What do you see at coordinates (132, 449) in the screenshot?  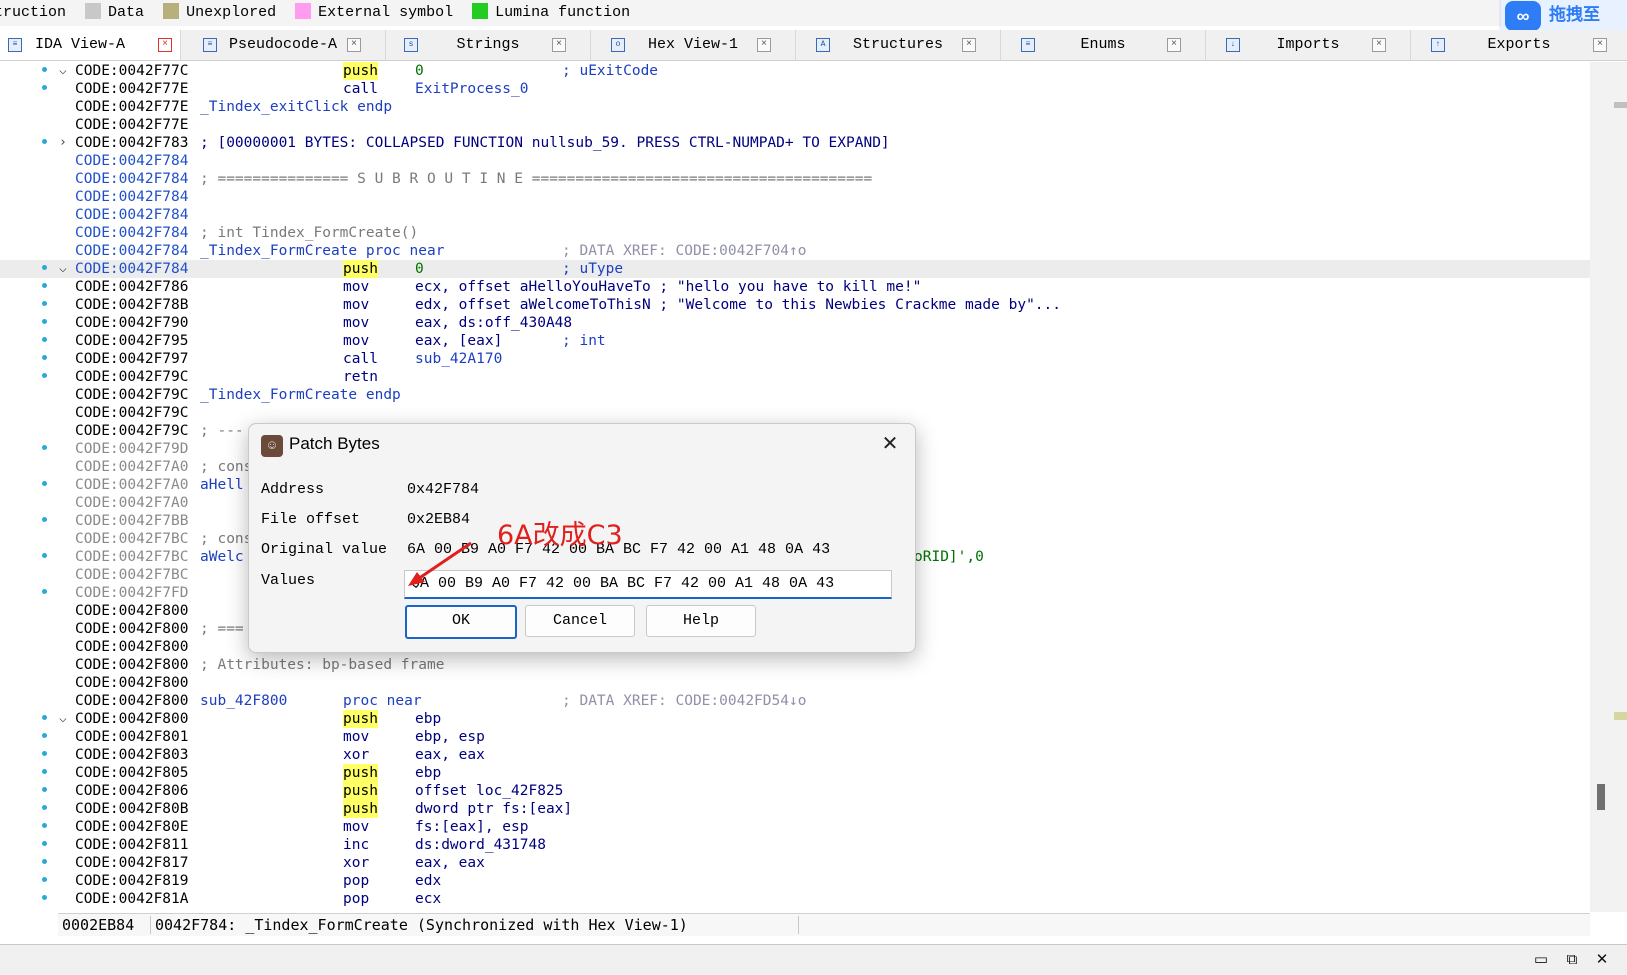 I see `address: CODE:0042F79D` at bounding box center [132, 449].